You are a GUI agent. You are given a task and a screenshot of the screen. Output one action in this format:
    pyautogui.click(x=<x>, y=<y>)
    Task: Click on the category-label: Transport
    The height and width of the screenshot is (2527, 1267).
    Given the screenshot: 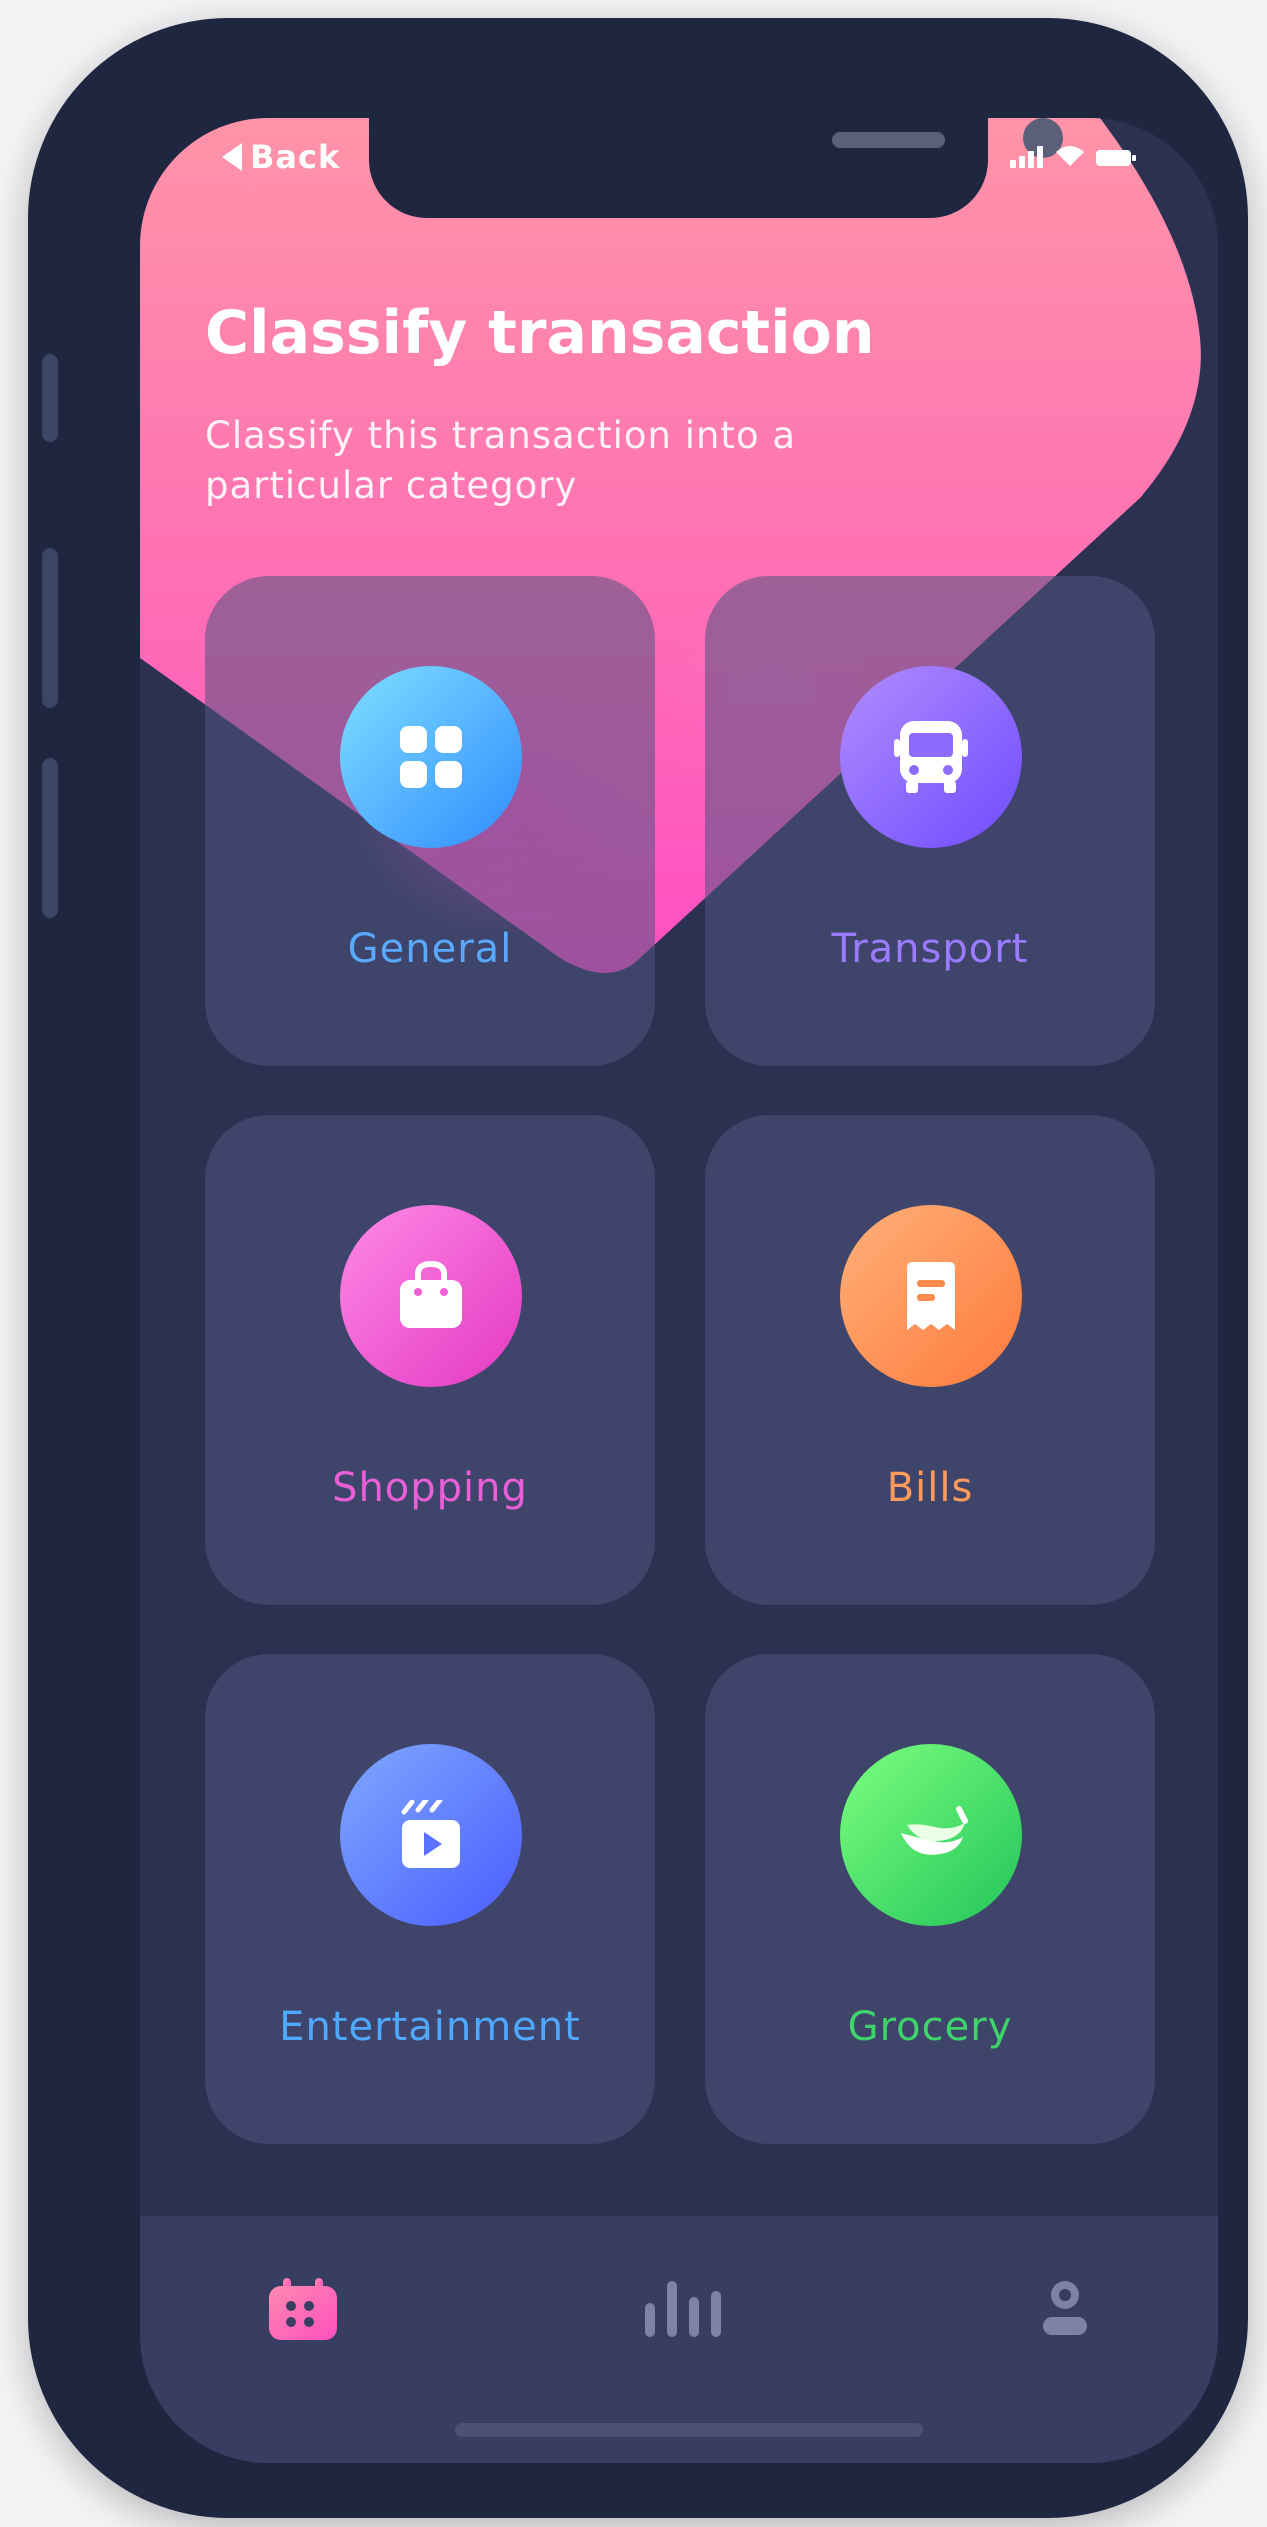 What is the action you would take?
    pyautogui.click(x=930, y=949)
    